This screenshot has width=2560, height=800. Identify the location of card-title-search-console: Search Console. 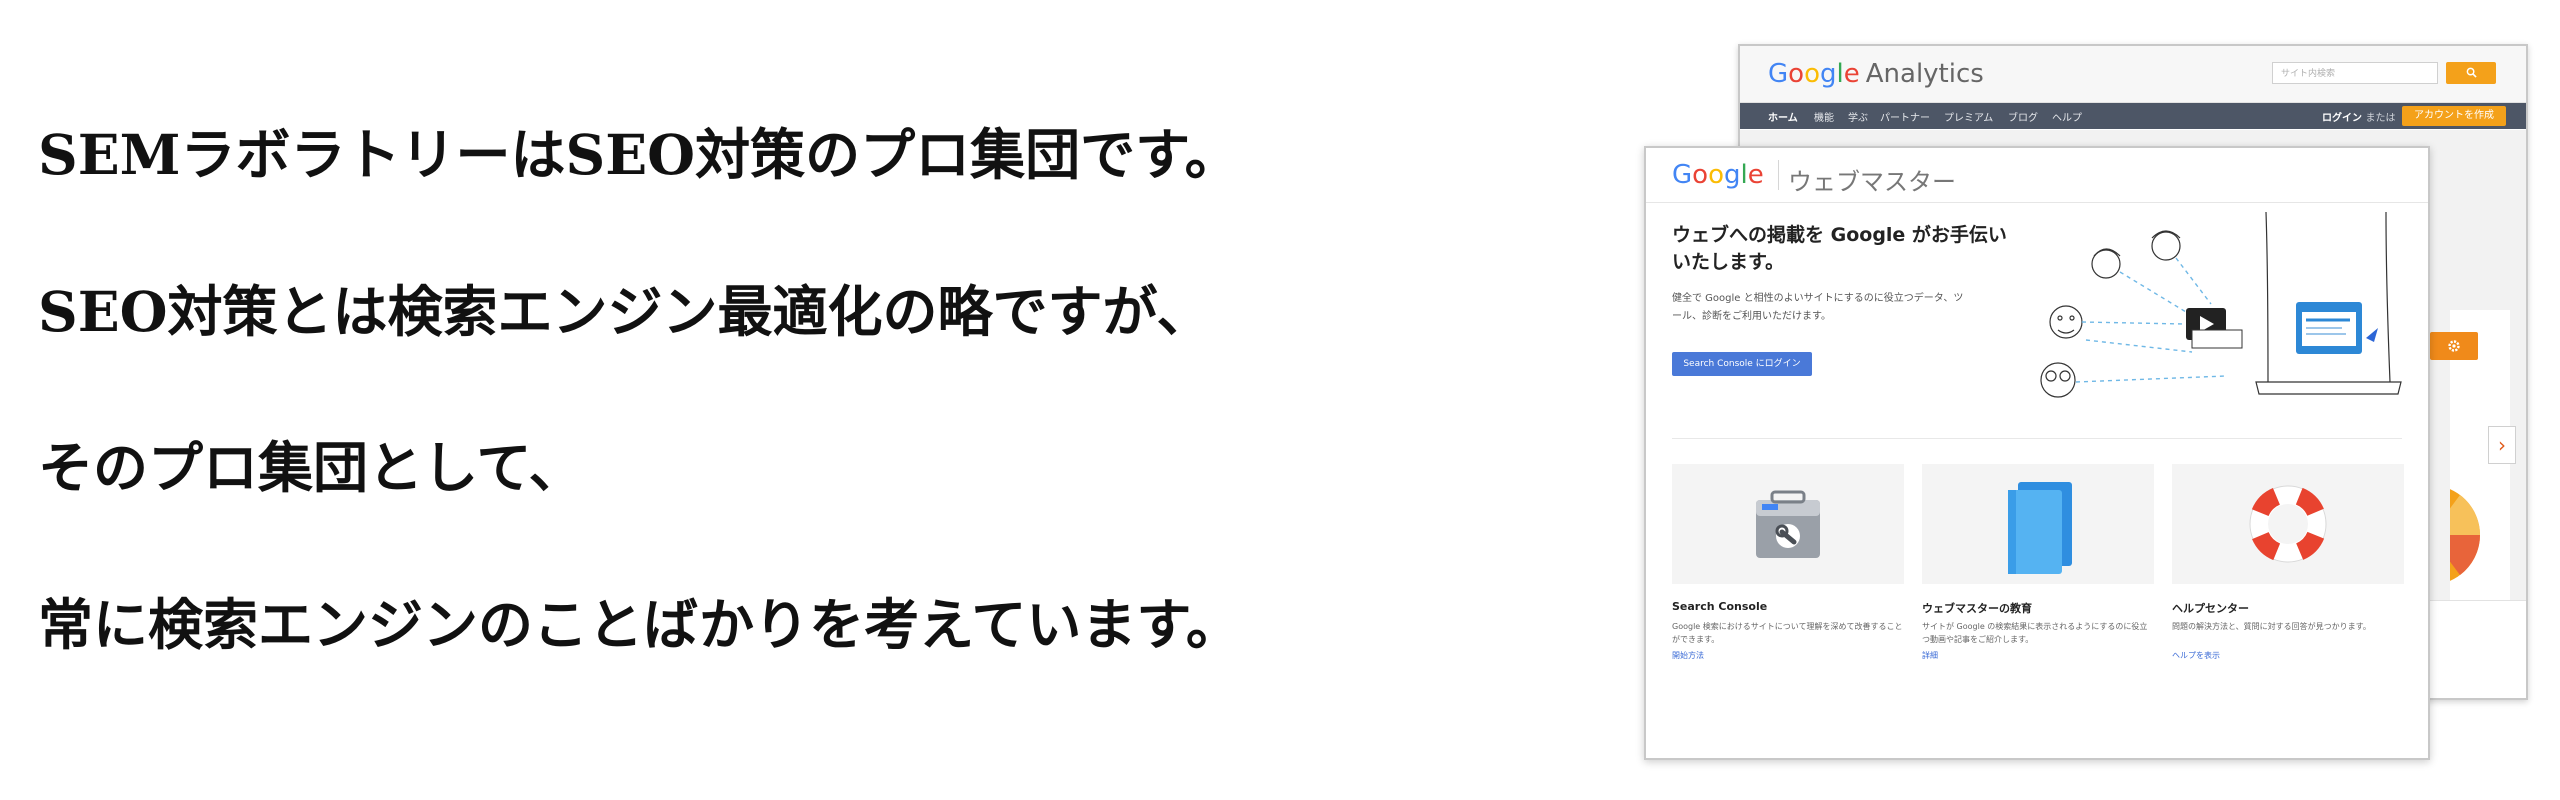
(1720, 606).